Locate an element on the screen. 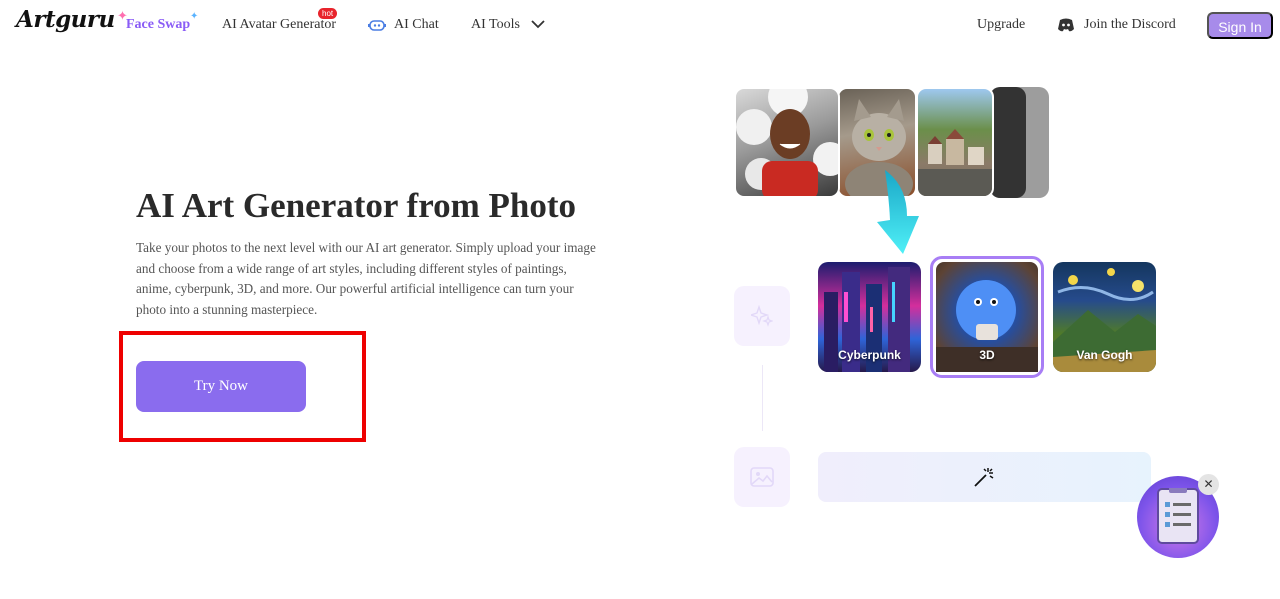 This screenshot has height=599, width=1280. magic-sparkles-icon is located at coordinates (762, 316).